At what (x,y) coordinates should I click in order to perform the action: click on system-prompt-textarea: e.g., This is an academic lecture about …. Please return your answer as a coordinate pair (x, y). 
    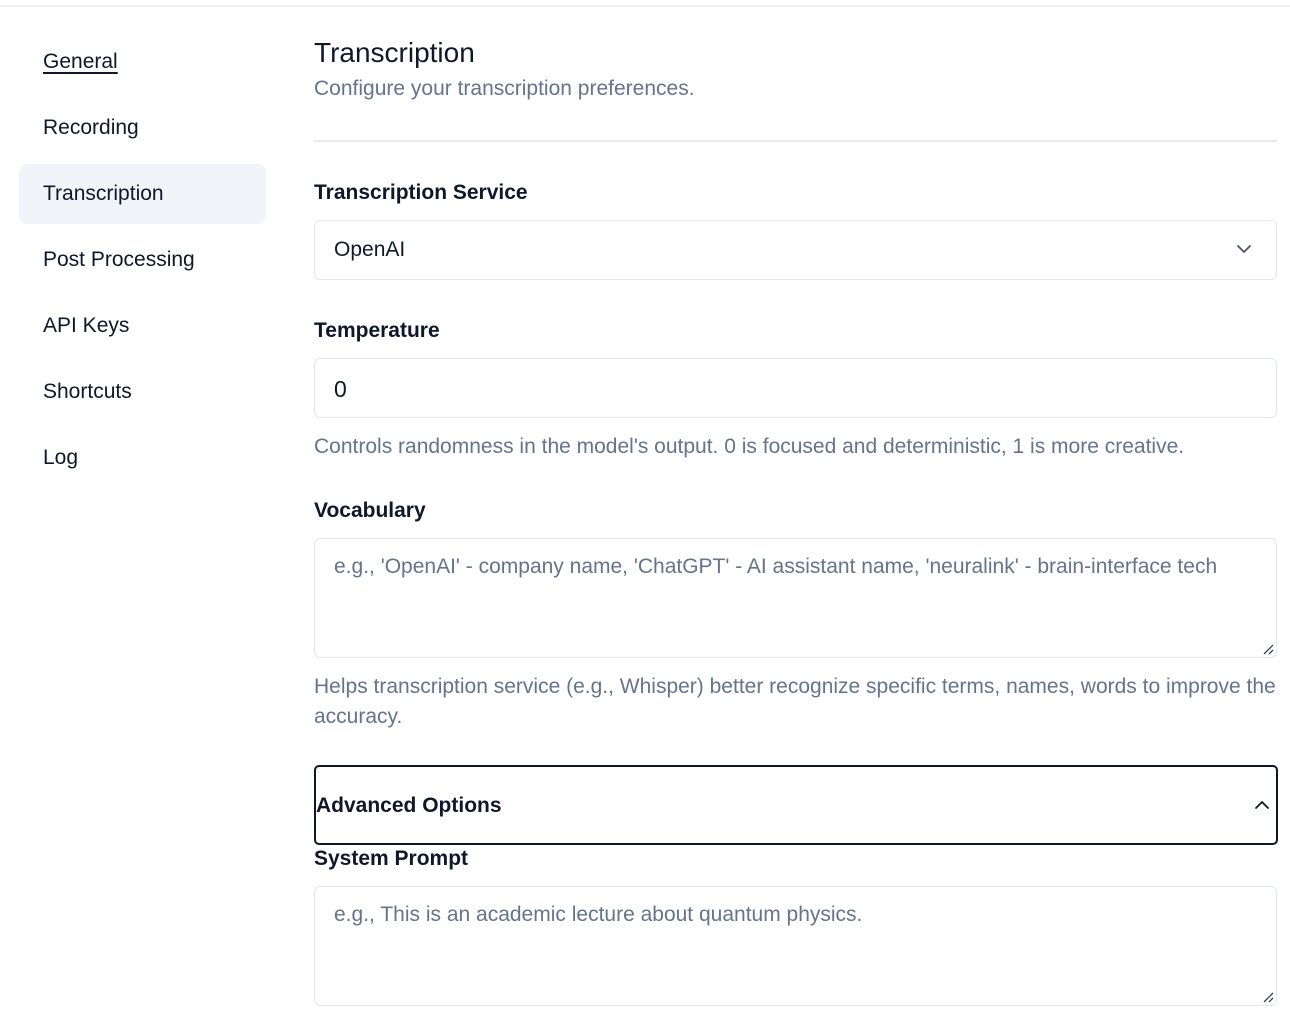
    Looking at the image, I should click on (795, 946).